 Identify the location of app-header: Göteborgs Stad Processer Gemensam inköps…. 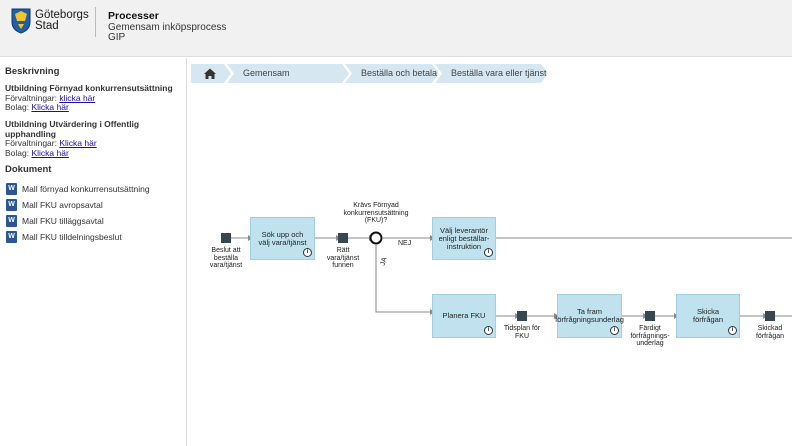
(396, 28).